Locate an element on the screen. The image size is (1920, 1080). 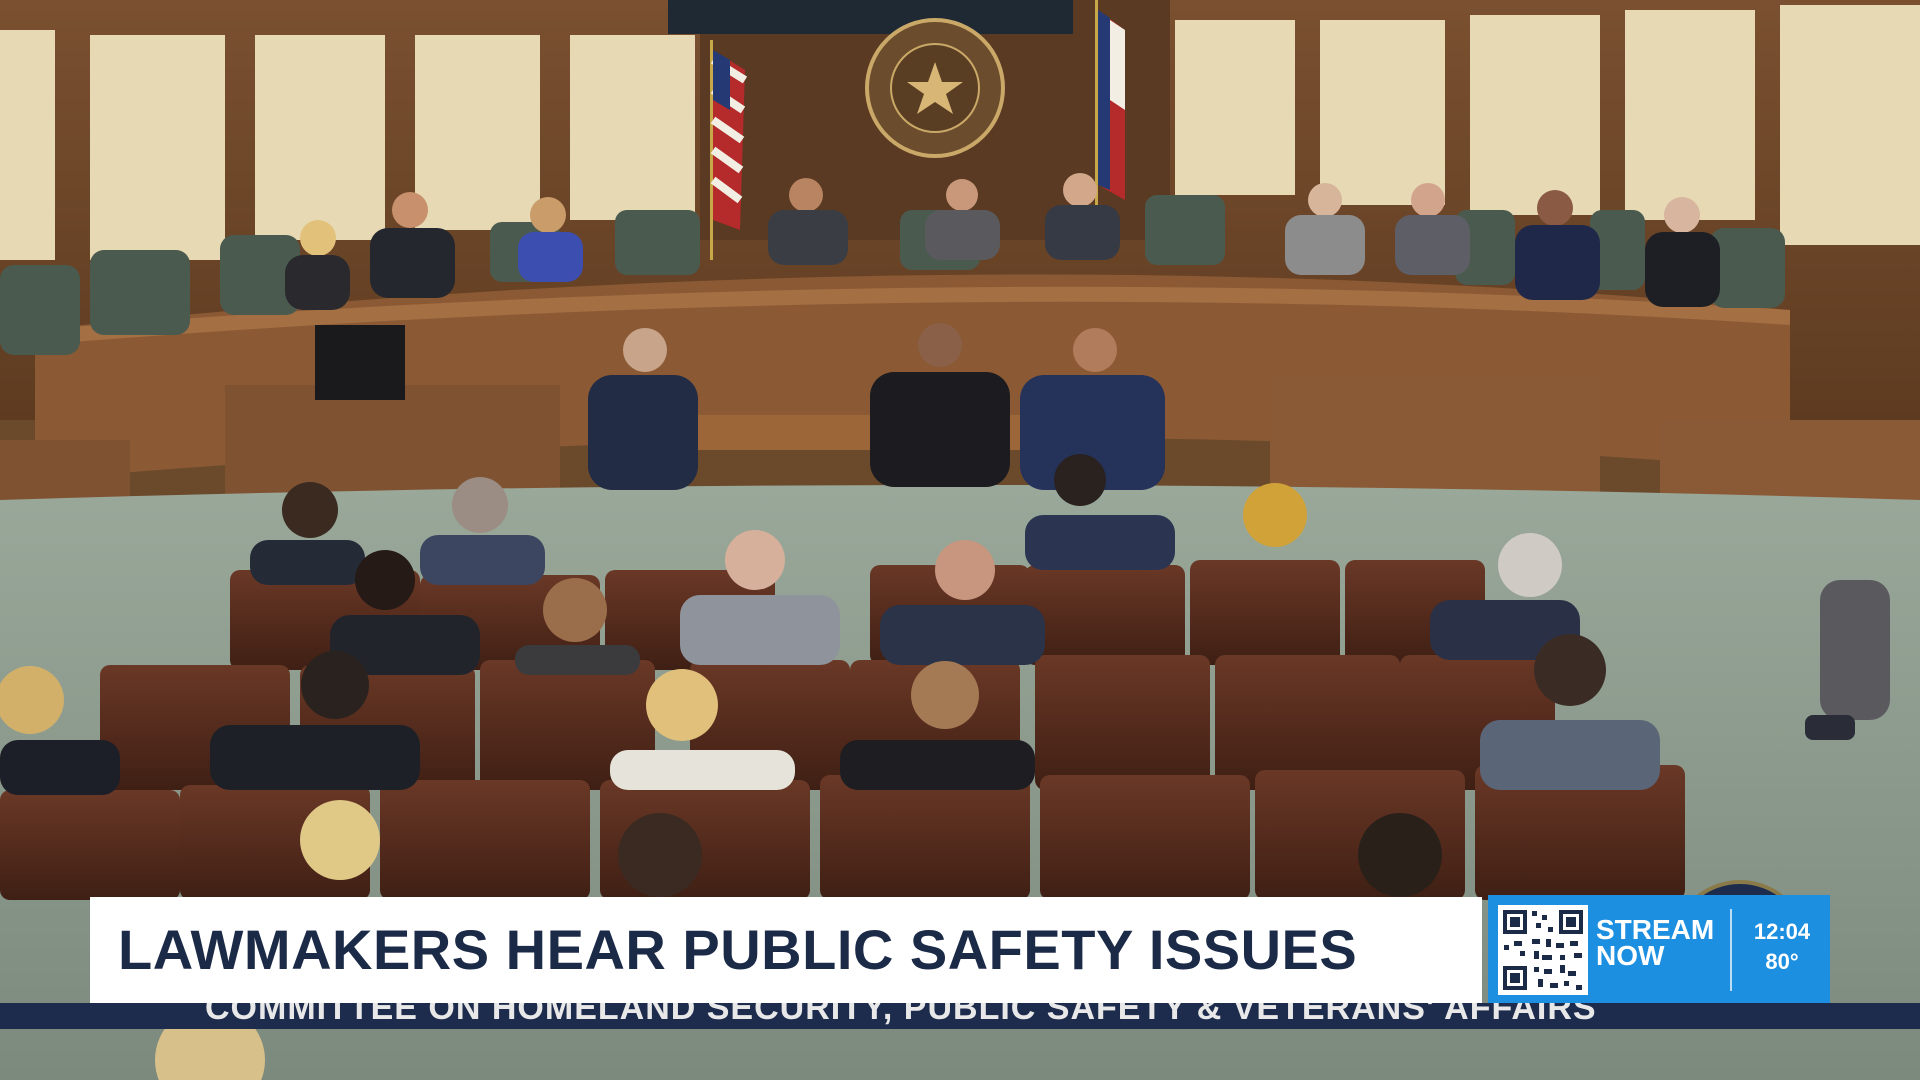
current-temperature: 80° is located at coordinates (1782, 961).